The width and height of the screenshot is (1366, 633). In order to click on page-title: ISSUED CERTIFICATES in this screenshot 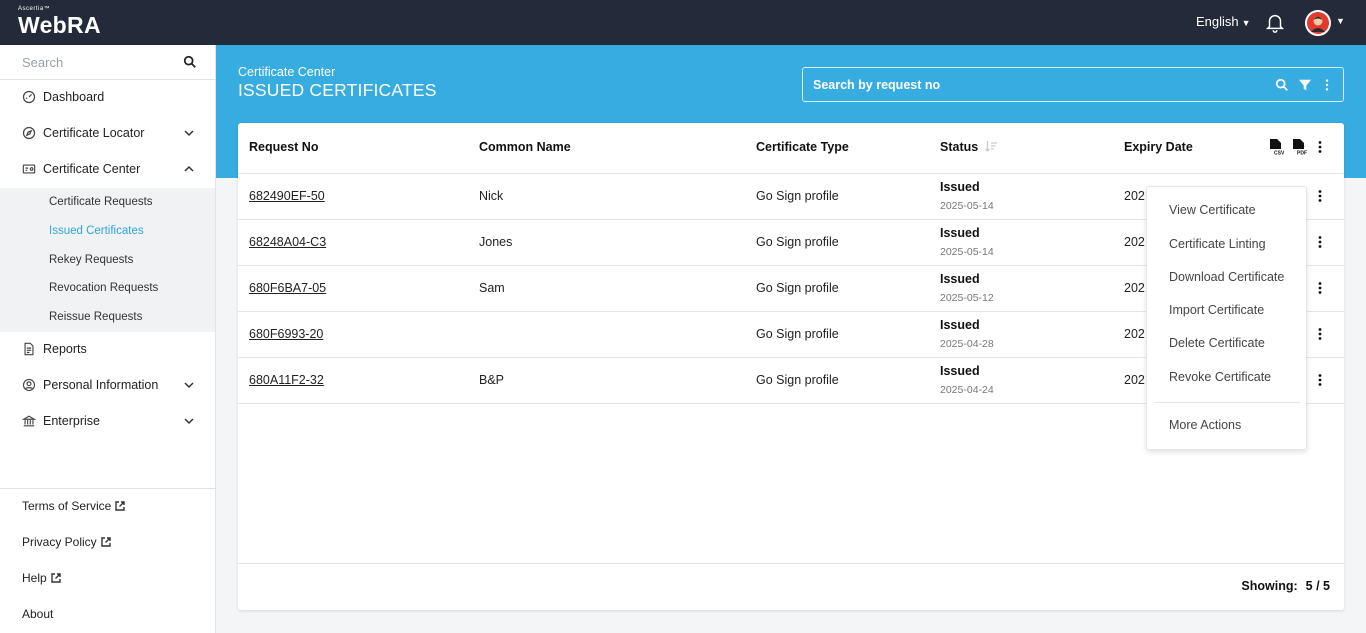, I will do `click(337, 90)`.